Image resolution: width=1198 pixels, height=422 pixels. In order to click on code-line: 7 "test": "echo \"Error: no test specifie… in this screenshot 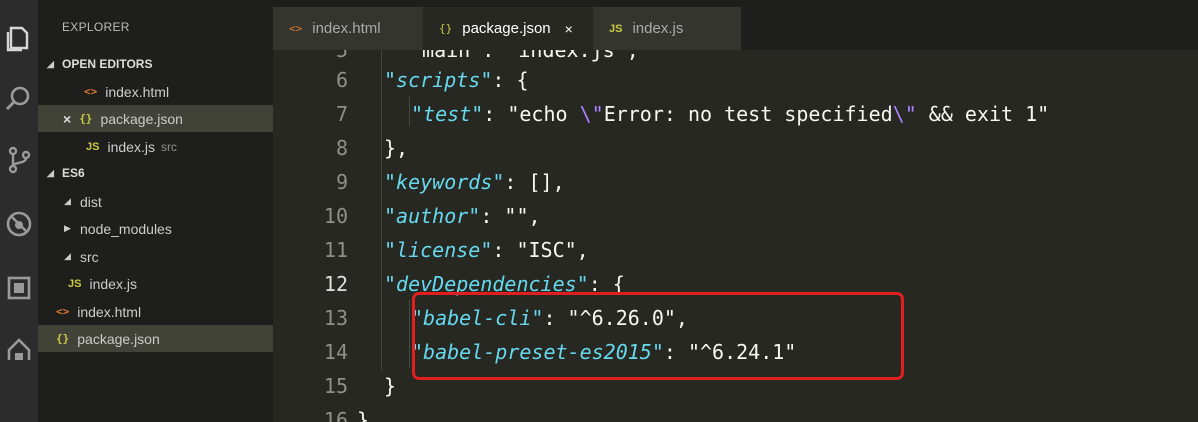, I will do `click(735, 114)`.